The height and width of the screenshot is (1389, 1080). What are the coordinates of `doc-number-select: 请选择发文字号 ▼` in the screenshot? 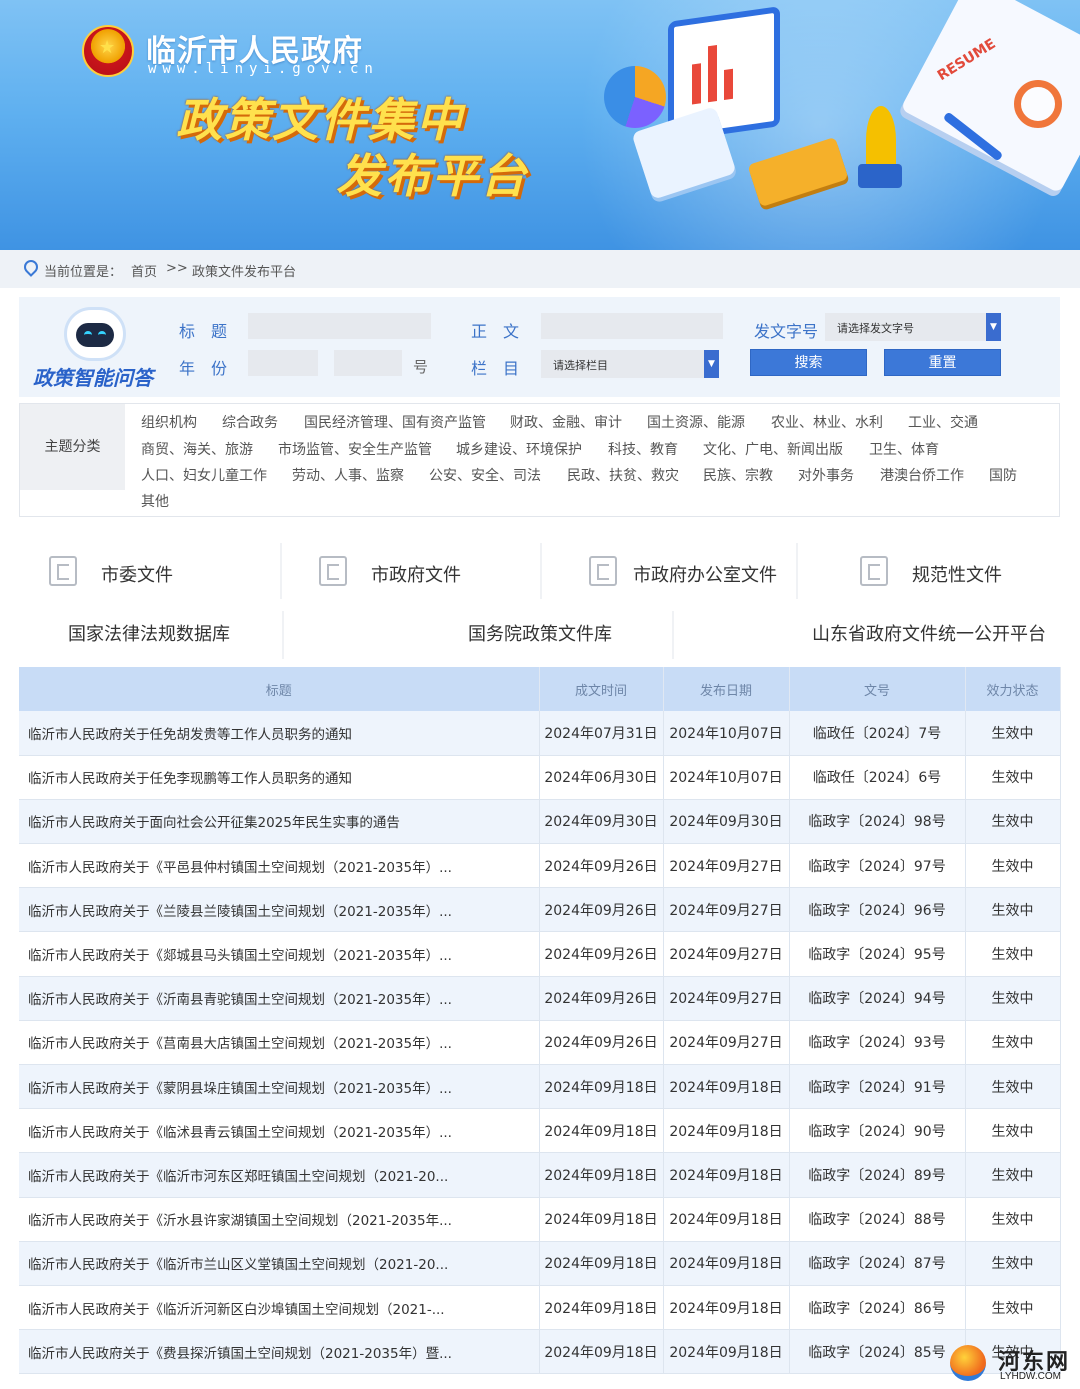 It's located at (913, 327).